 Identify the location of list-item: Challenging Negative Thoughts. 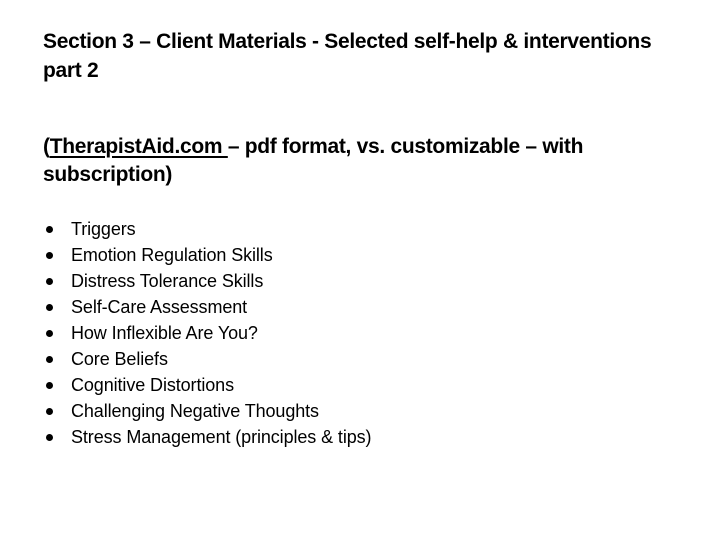
(208, 411).